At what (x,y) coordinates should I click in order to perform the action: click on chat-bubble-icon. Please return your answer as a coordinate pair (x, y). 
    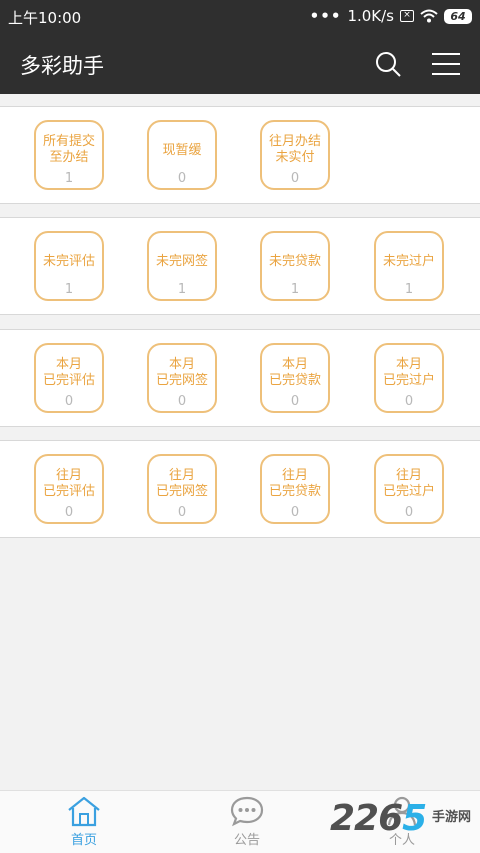
    Looking at the image, I should click on (247, 811).